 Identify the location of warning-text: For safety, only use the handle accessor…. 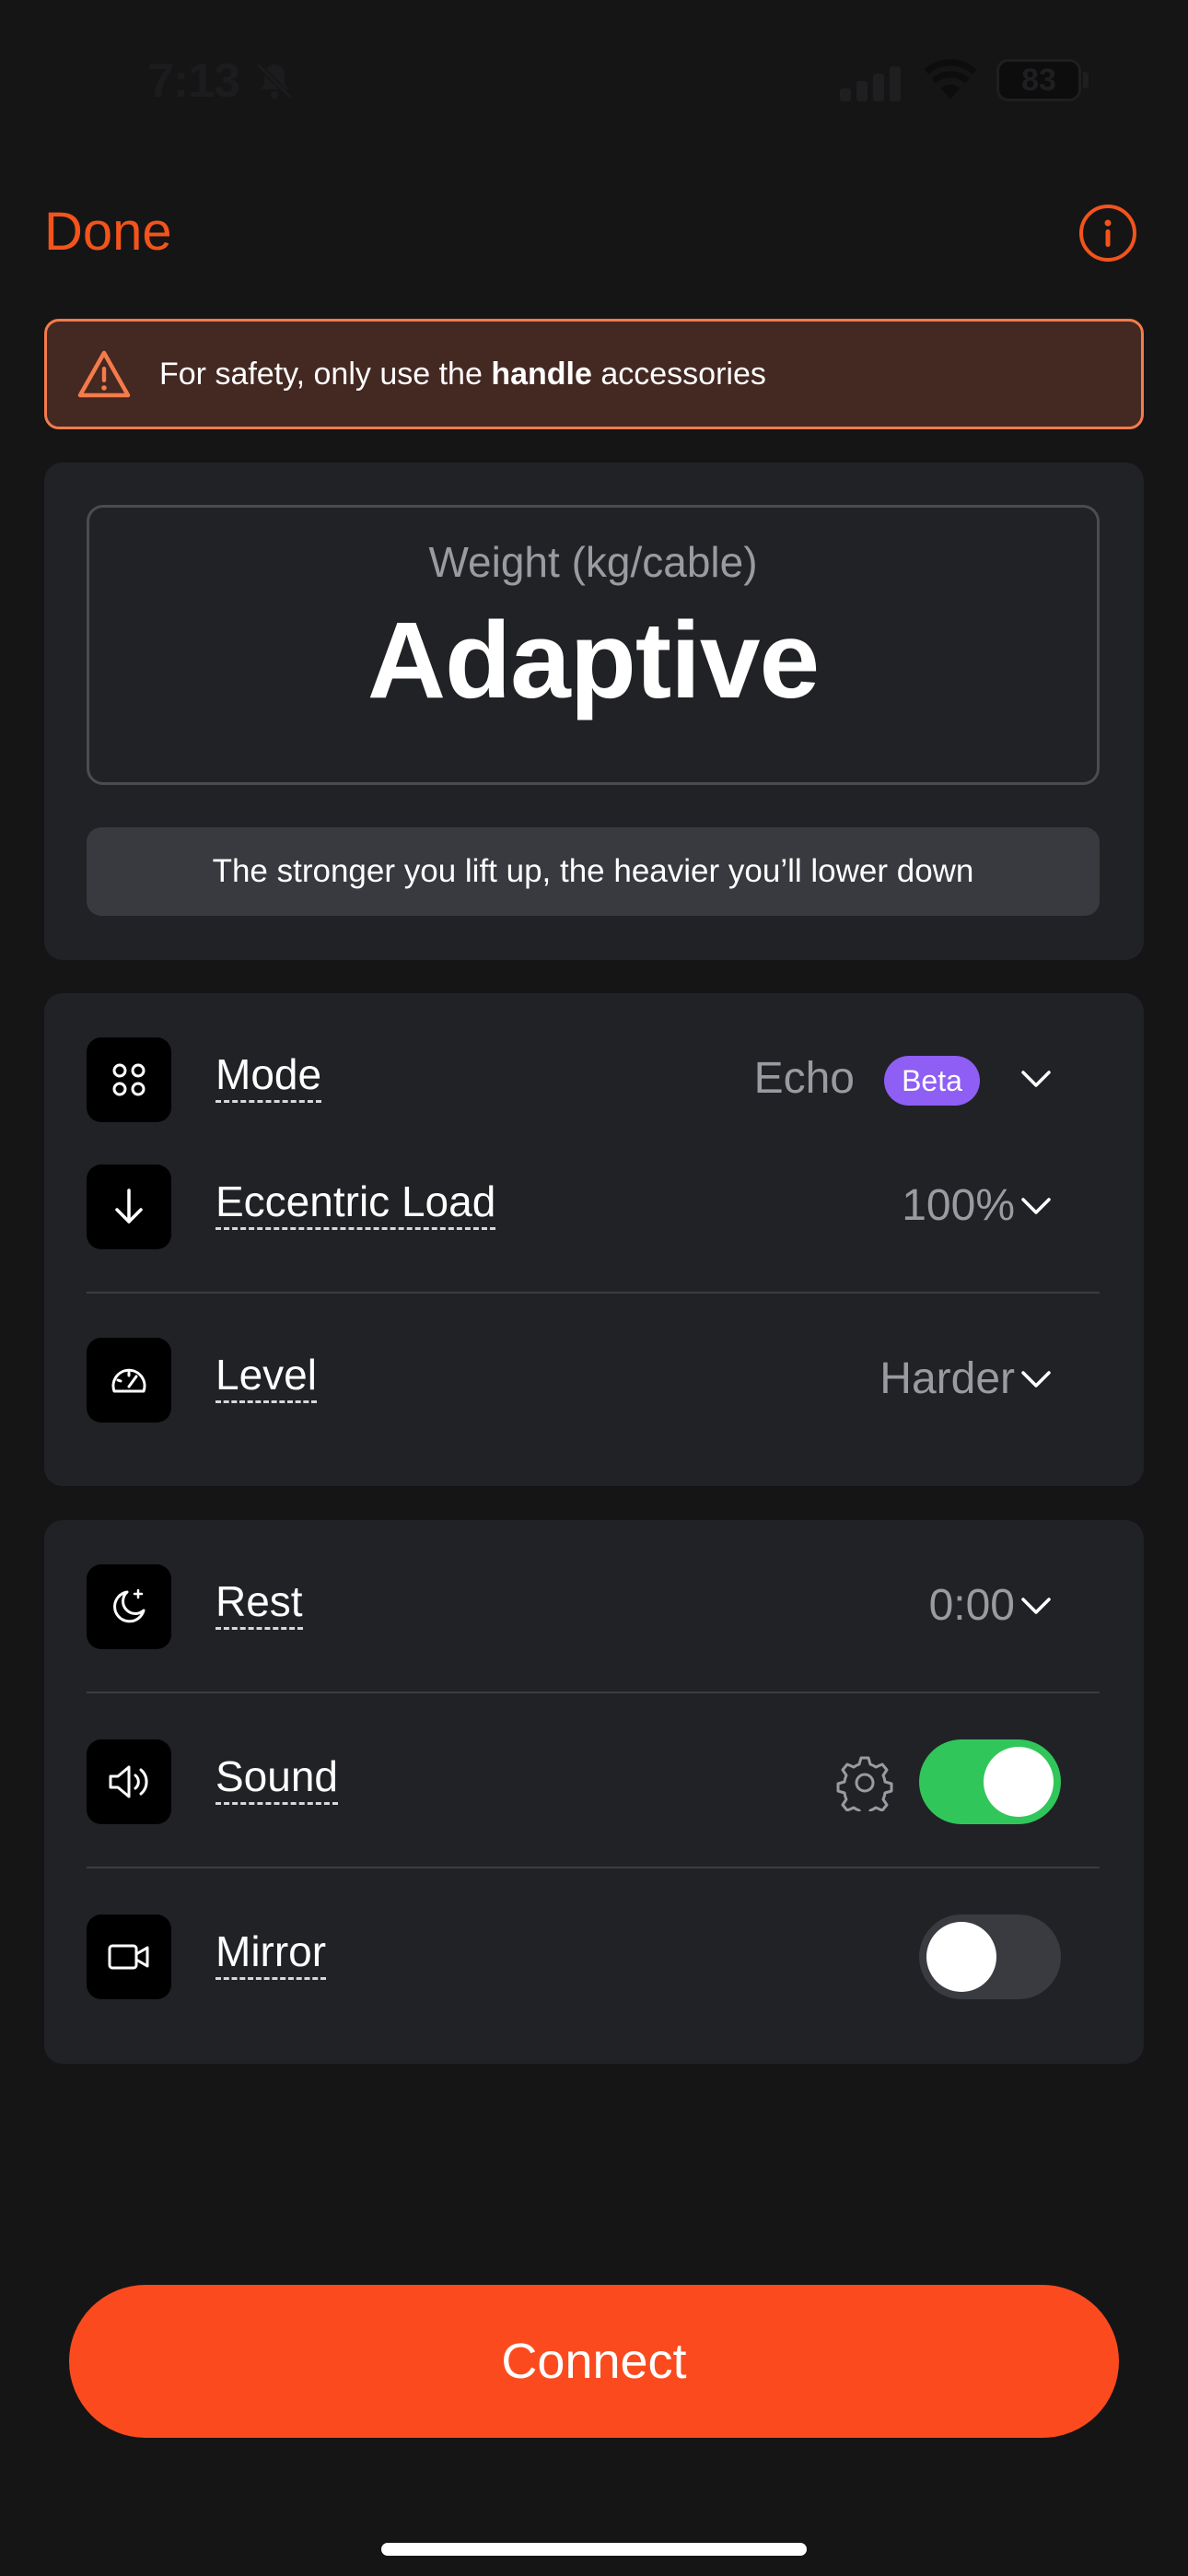
(462, 374).